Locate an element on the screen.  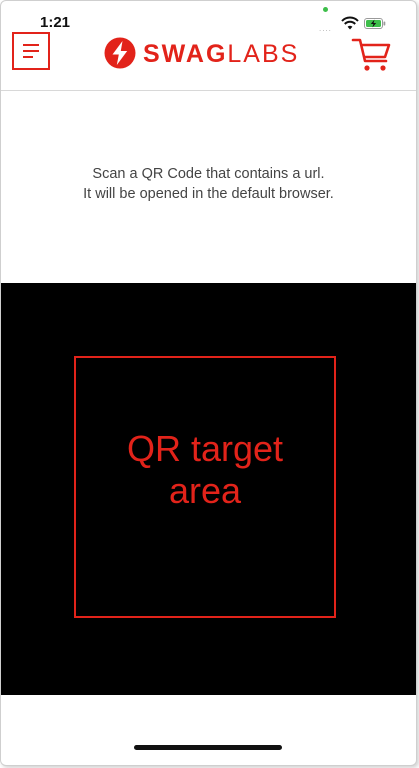
cart-button is located at coordinates (372, 54).